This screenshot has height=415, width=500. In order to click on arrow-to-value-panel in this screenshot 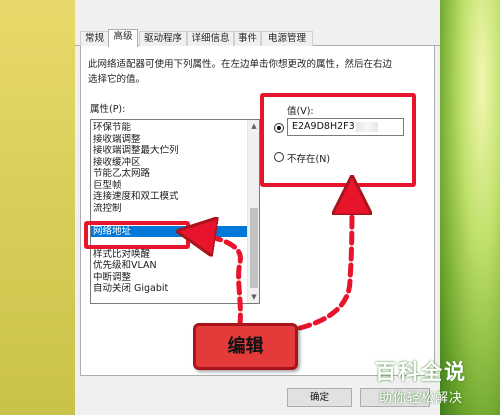, I will do `click(324, 263)`.